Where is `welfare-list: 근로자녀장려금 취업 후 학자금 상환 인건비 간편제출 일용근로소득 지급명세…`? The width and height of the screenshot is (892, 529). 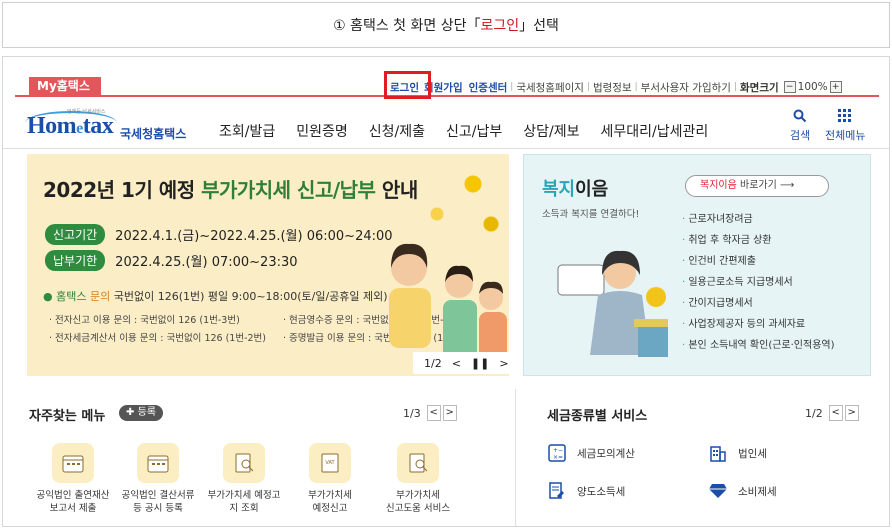 welfare-list: 근로자녀장려금 취업 후 학자금 상환 인건비 간편제출 일용근로소득 지급명세… is located at coordinates (758, 282).